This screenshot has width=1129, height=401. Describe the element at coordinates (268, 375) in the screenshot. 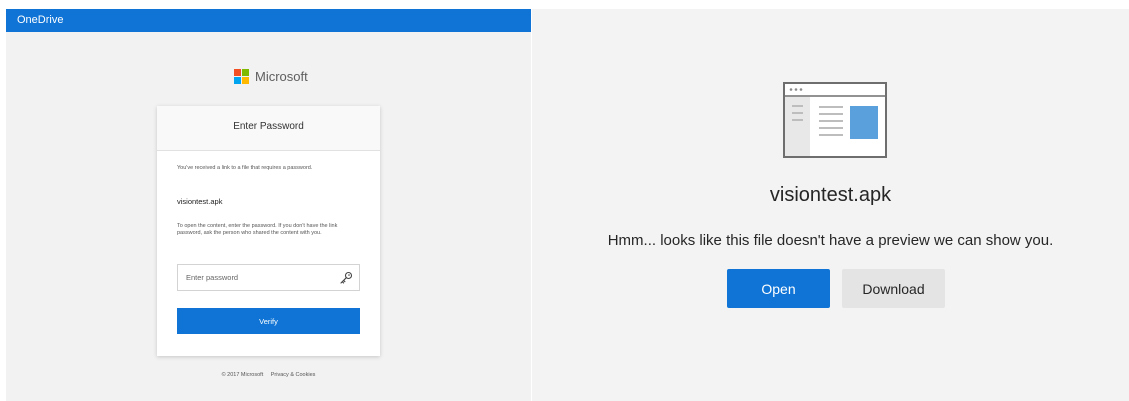

I see `page-footer: © 2017 Microsoft Privacy & Cookies` at that location.